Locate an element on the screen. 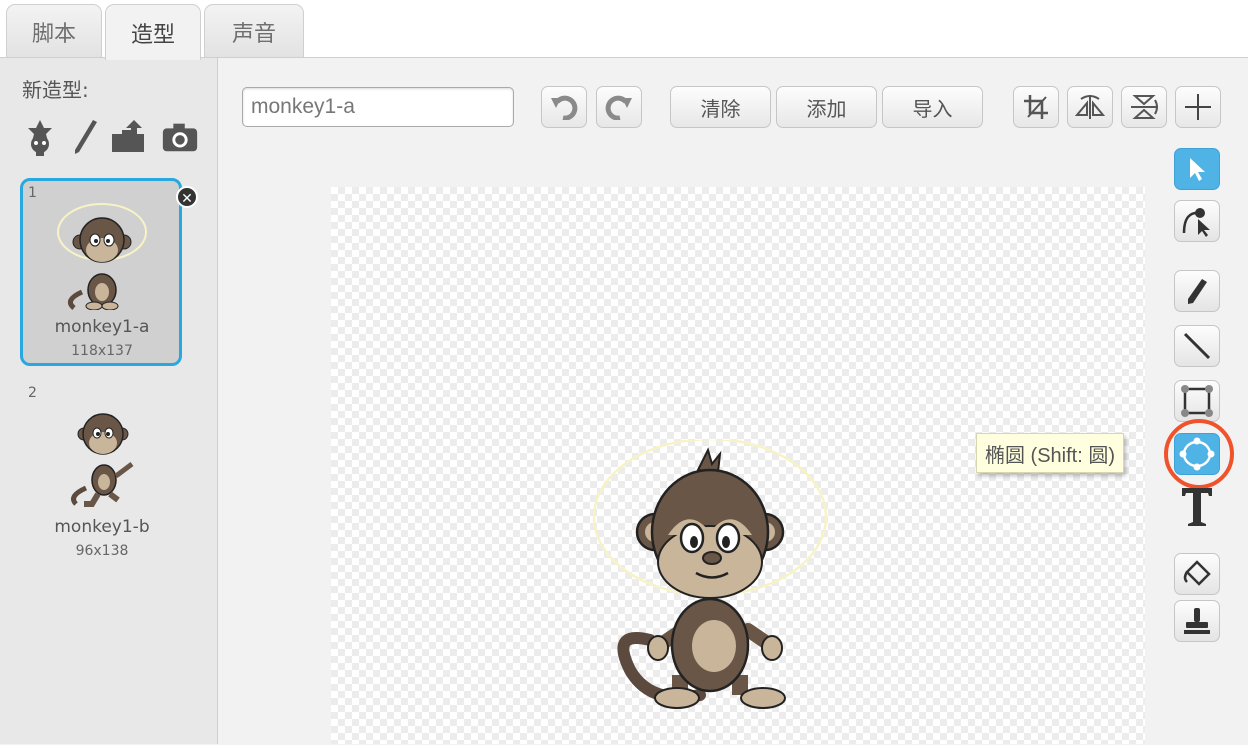  flip-horizontal-button is located at coordinates (1090, 107).